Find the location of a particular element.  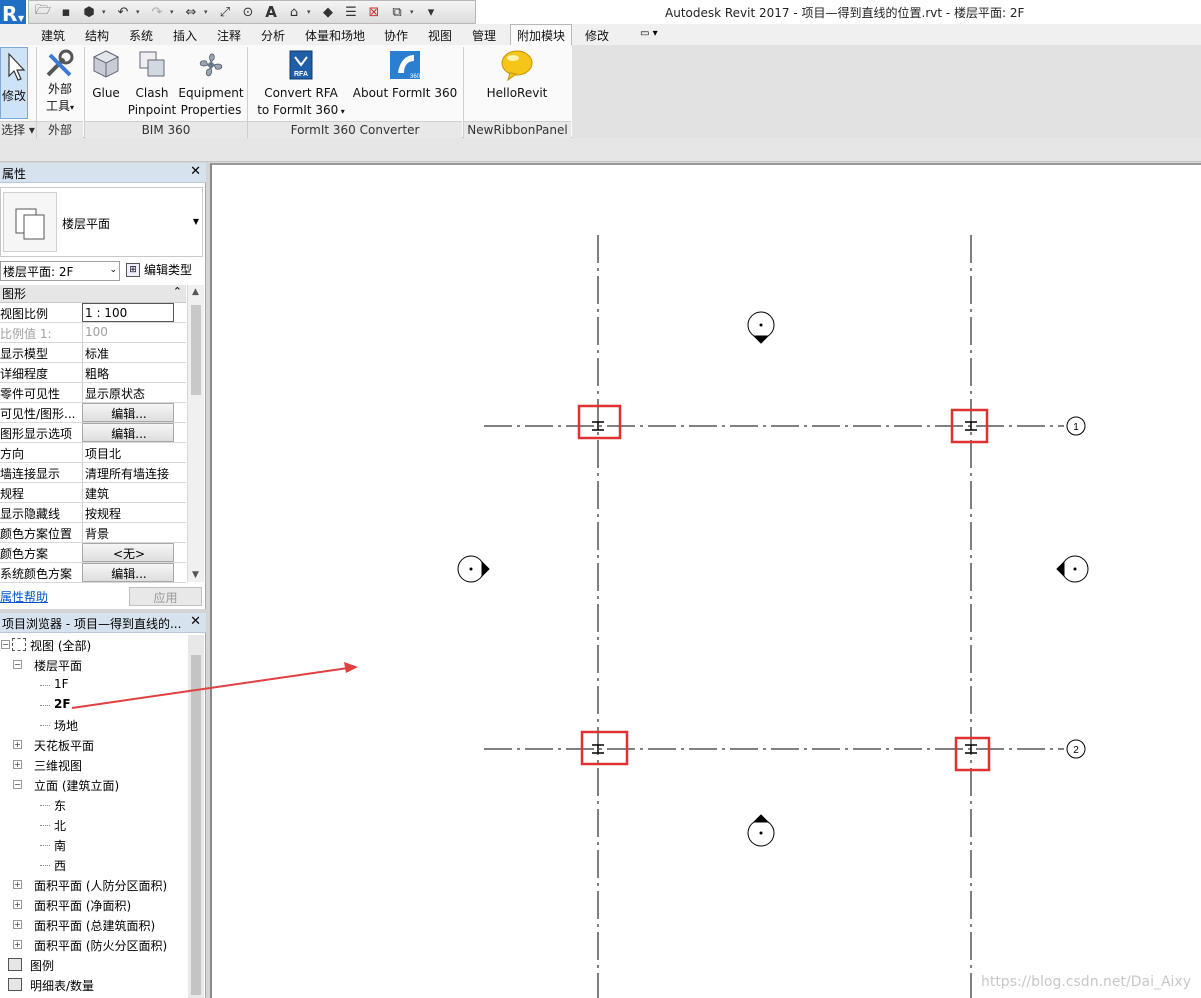

3d-view-icon: ⌂ is located at coordinates (294, 12).